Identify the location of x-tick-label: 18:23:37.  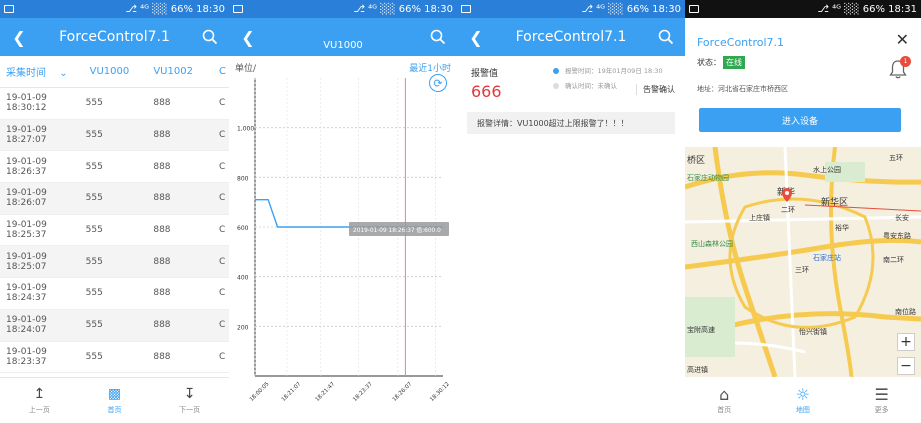
(363, 392).